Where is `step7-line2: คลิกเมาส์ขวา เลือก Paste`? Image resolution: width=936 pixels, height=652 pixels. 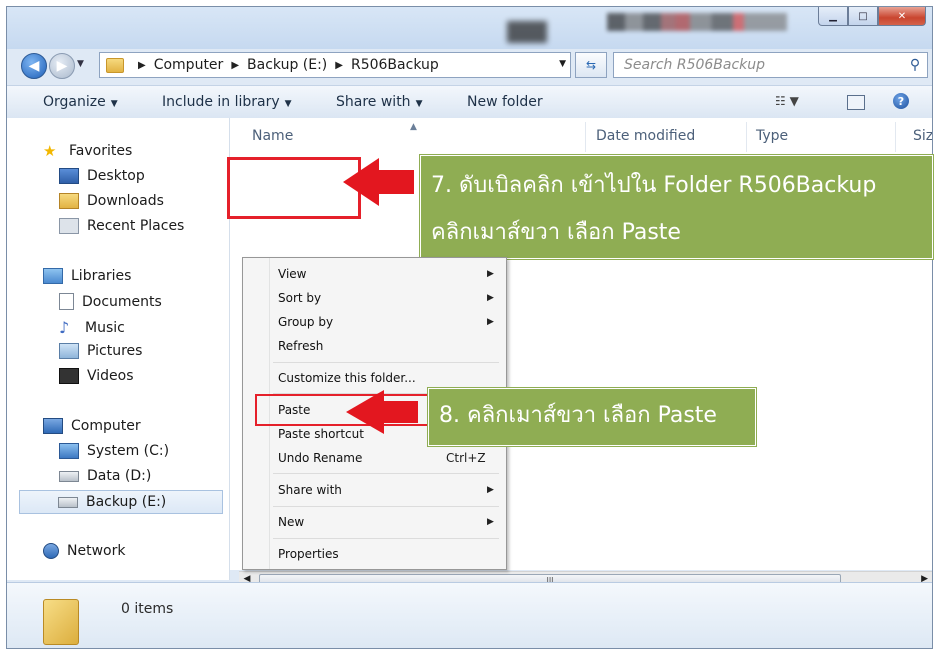 step7-line2: คลิกเมาส์ขวา เลือก Paste is located at coordinates (556, 232).